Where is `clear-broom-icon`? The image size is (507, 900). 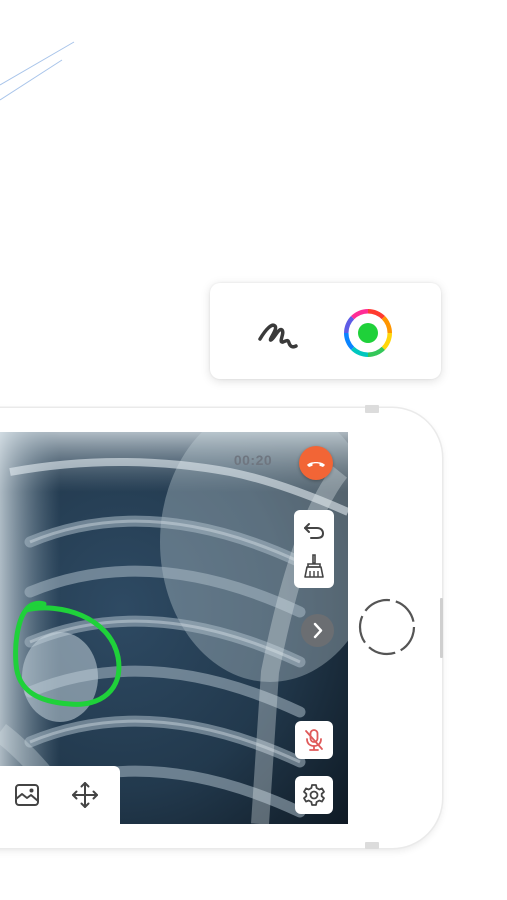
clear-broom-icon is located at coordinates (314, 566).